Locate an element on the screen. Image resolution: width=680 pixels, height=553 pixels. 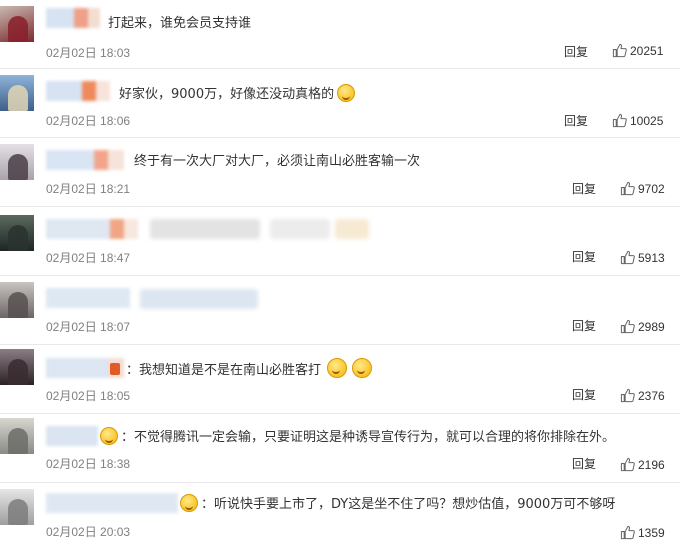
smirk-emoji-icon is located at coordinates (346, 93).